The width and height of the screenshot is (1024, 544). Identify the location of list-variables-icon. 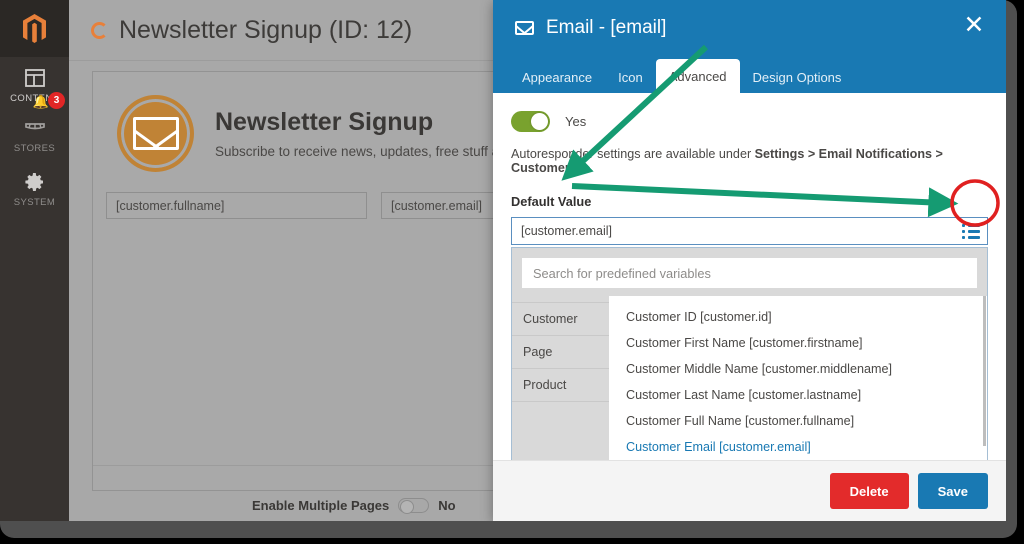
(971, 231).